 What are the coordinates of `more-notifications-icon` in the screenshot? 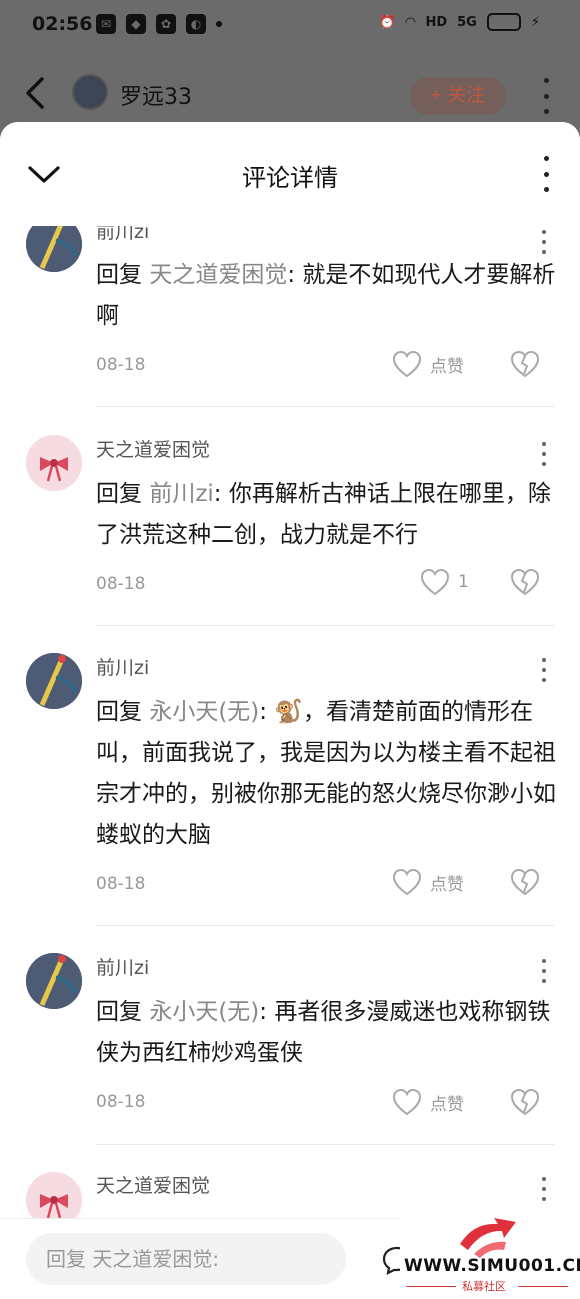 It's located at (219, 24).